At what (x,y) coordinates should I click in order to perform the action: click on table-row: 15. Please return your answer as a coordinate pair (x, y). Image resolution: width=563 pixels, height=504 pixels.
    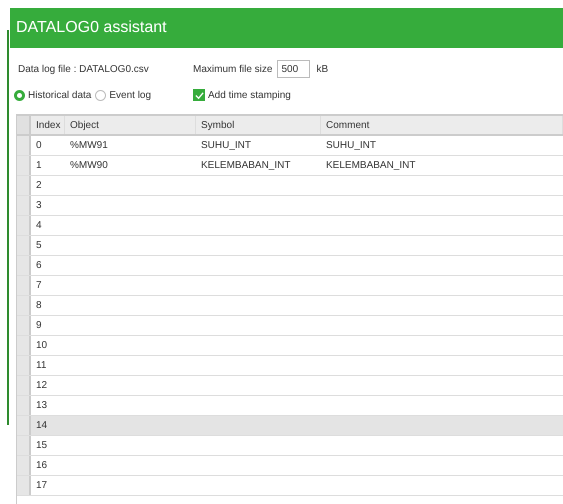
    Looking at the image, I should click on (290, 446).